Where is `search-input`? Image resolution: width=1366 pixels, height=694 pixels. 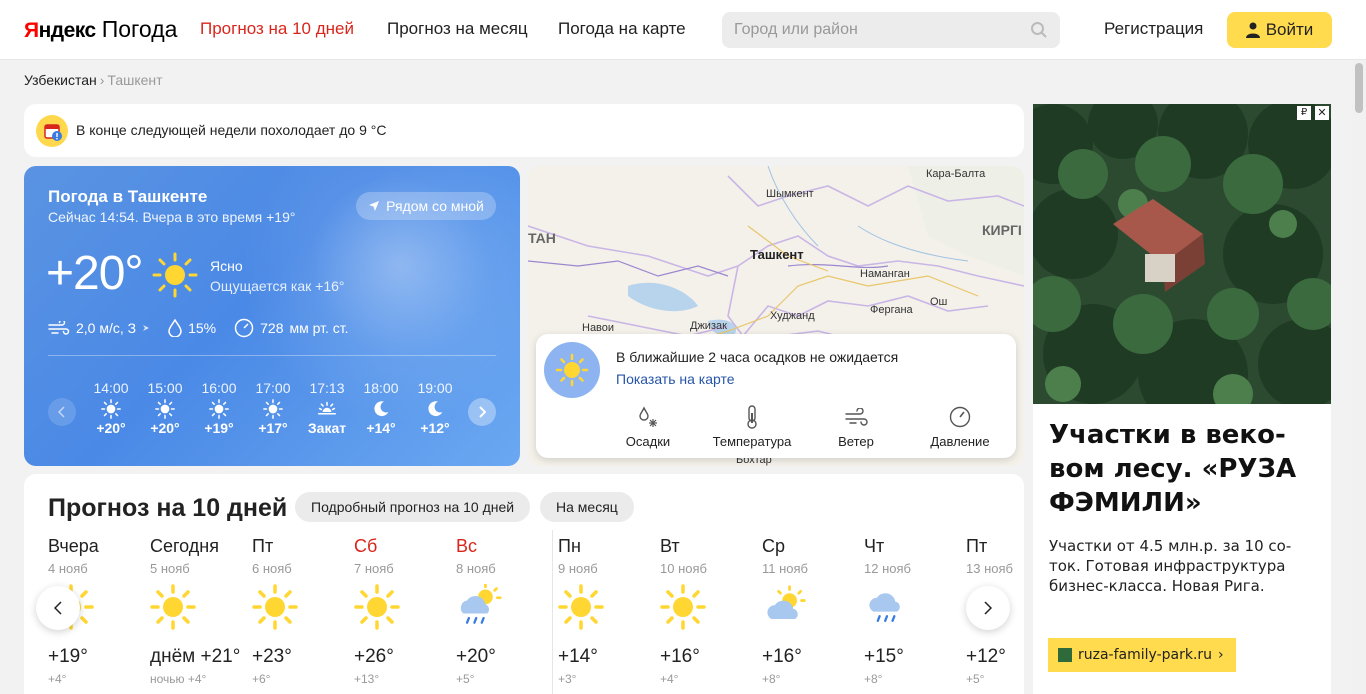
search-input is located at coordinates (867, 30).